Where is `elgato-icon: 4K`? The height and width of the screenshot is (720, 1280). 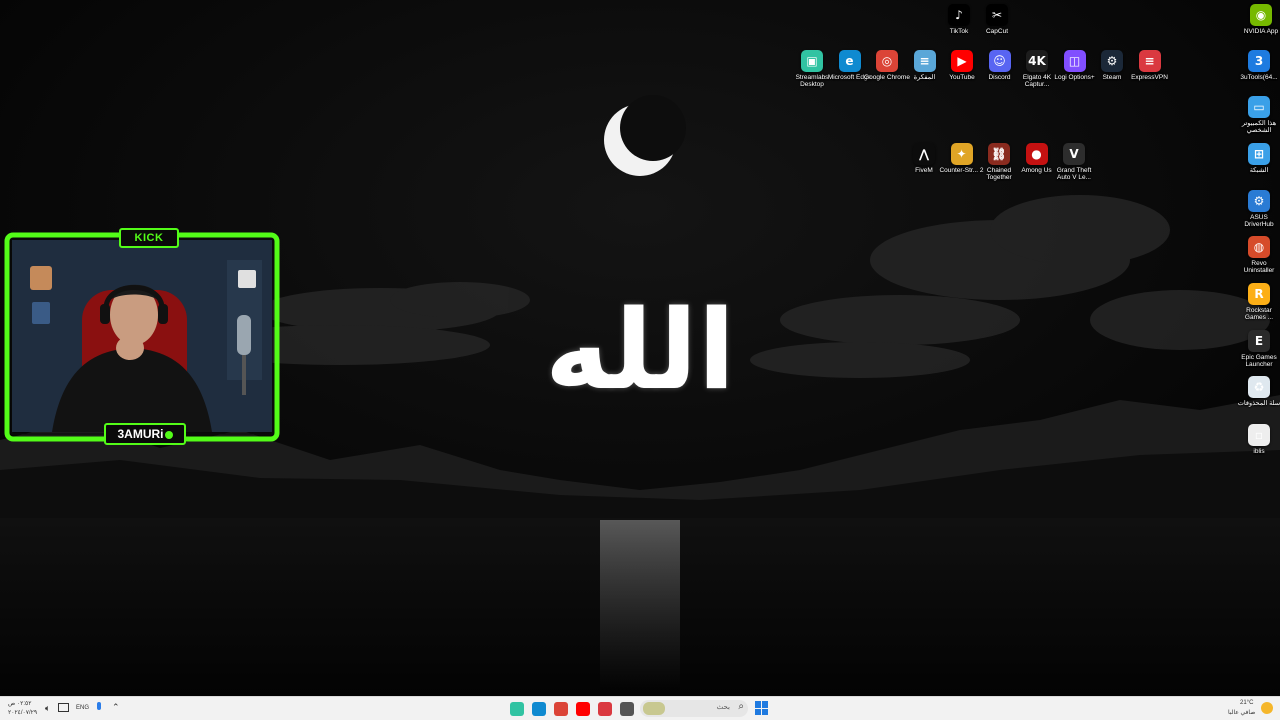
elgato-icon: 4K is located at coordinates (1037, 61).